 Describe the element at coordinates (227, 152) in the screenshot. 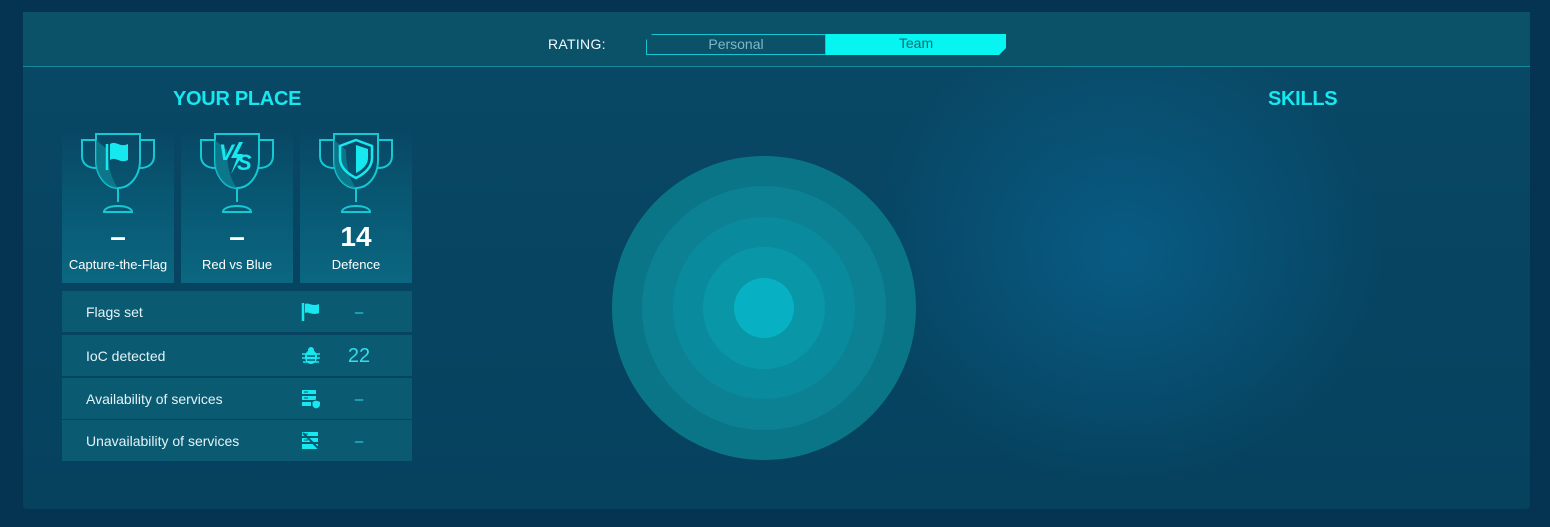

I see `svg-text: V` at that location.